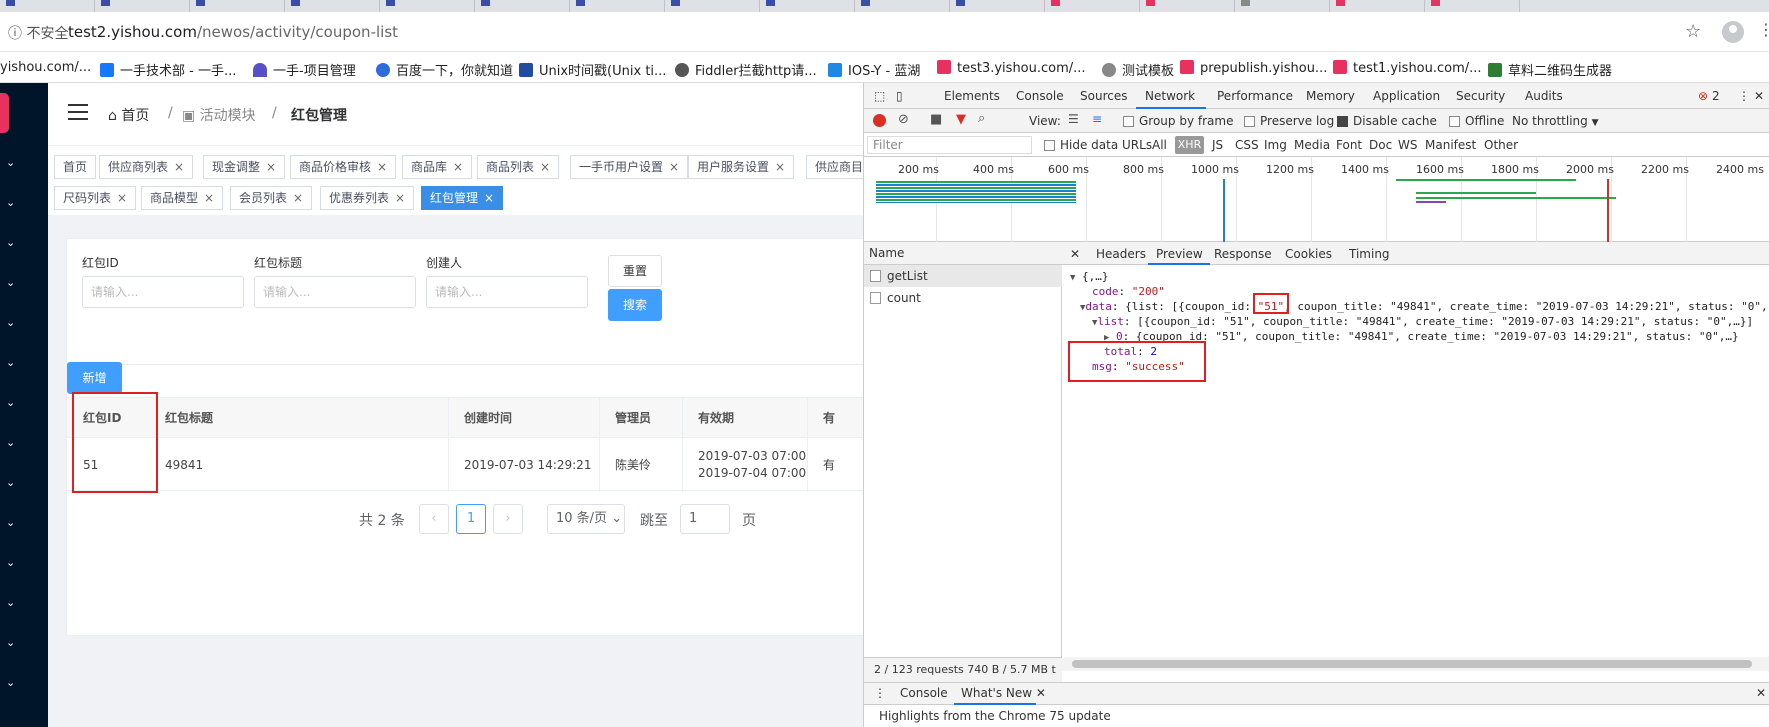  Describe the element at coordinates (182, 198) in the screenshot. I see `tag-goods-model: 商品模型 ×` at that location.